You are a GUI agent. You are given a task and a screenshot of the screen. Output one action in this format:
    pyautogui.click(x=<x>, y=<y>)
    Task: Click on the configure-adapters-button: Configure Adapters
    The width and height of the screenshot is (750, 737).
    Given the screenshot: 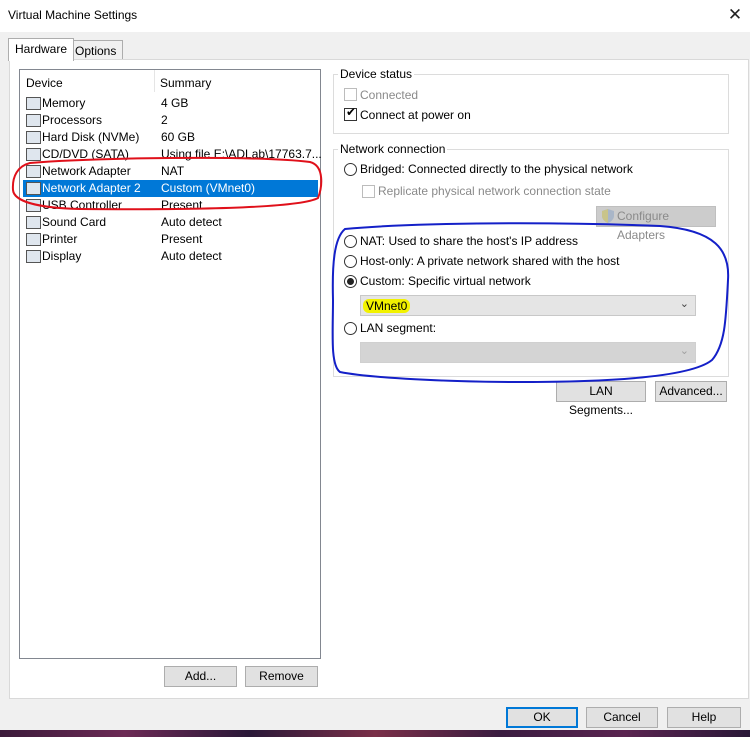 What is the action you would take?
    pyautogui.click(x=656, y=224)
    